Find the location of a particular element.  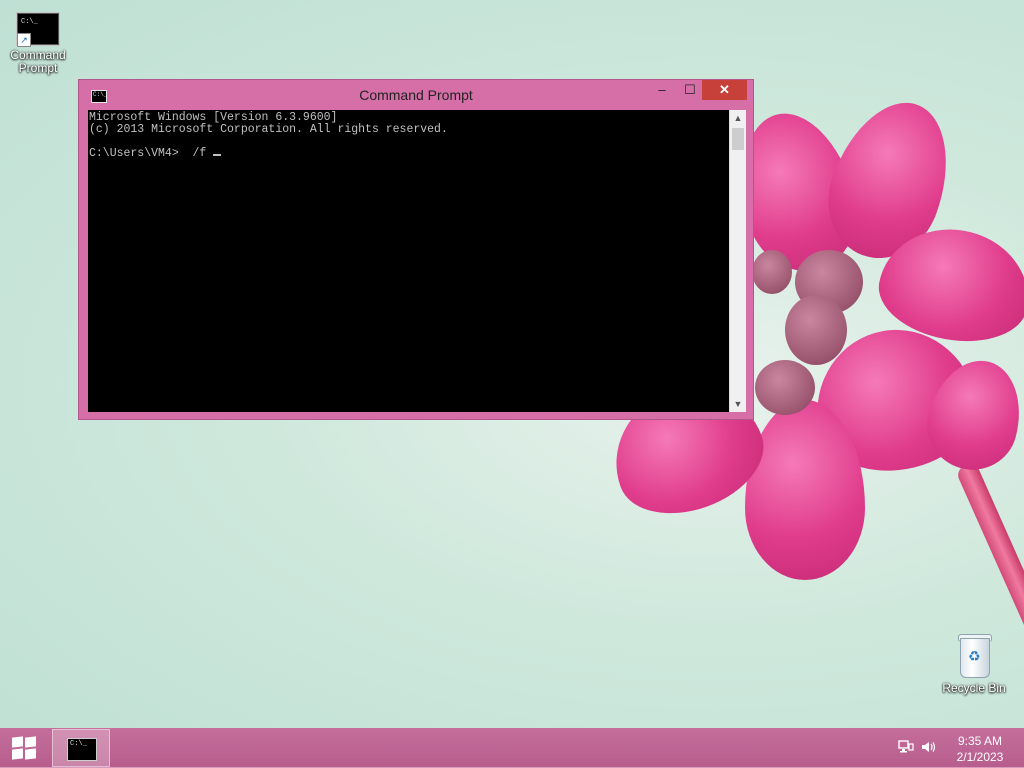

clock: 9:35 AM 2/1/2023 is located at coordinates (980, 749).